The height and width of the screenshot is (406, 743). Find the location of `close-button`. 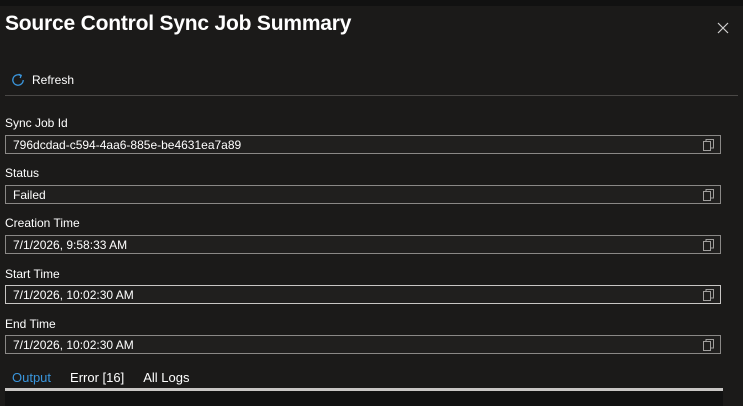

close-button is located at coordinates (723, 28).